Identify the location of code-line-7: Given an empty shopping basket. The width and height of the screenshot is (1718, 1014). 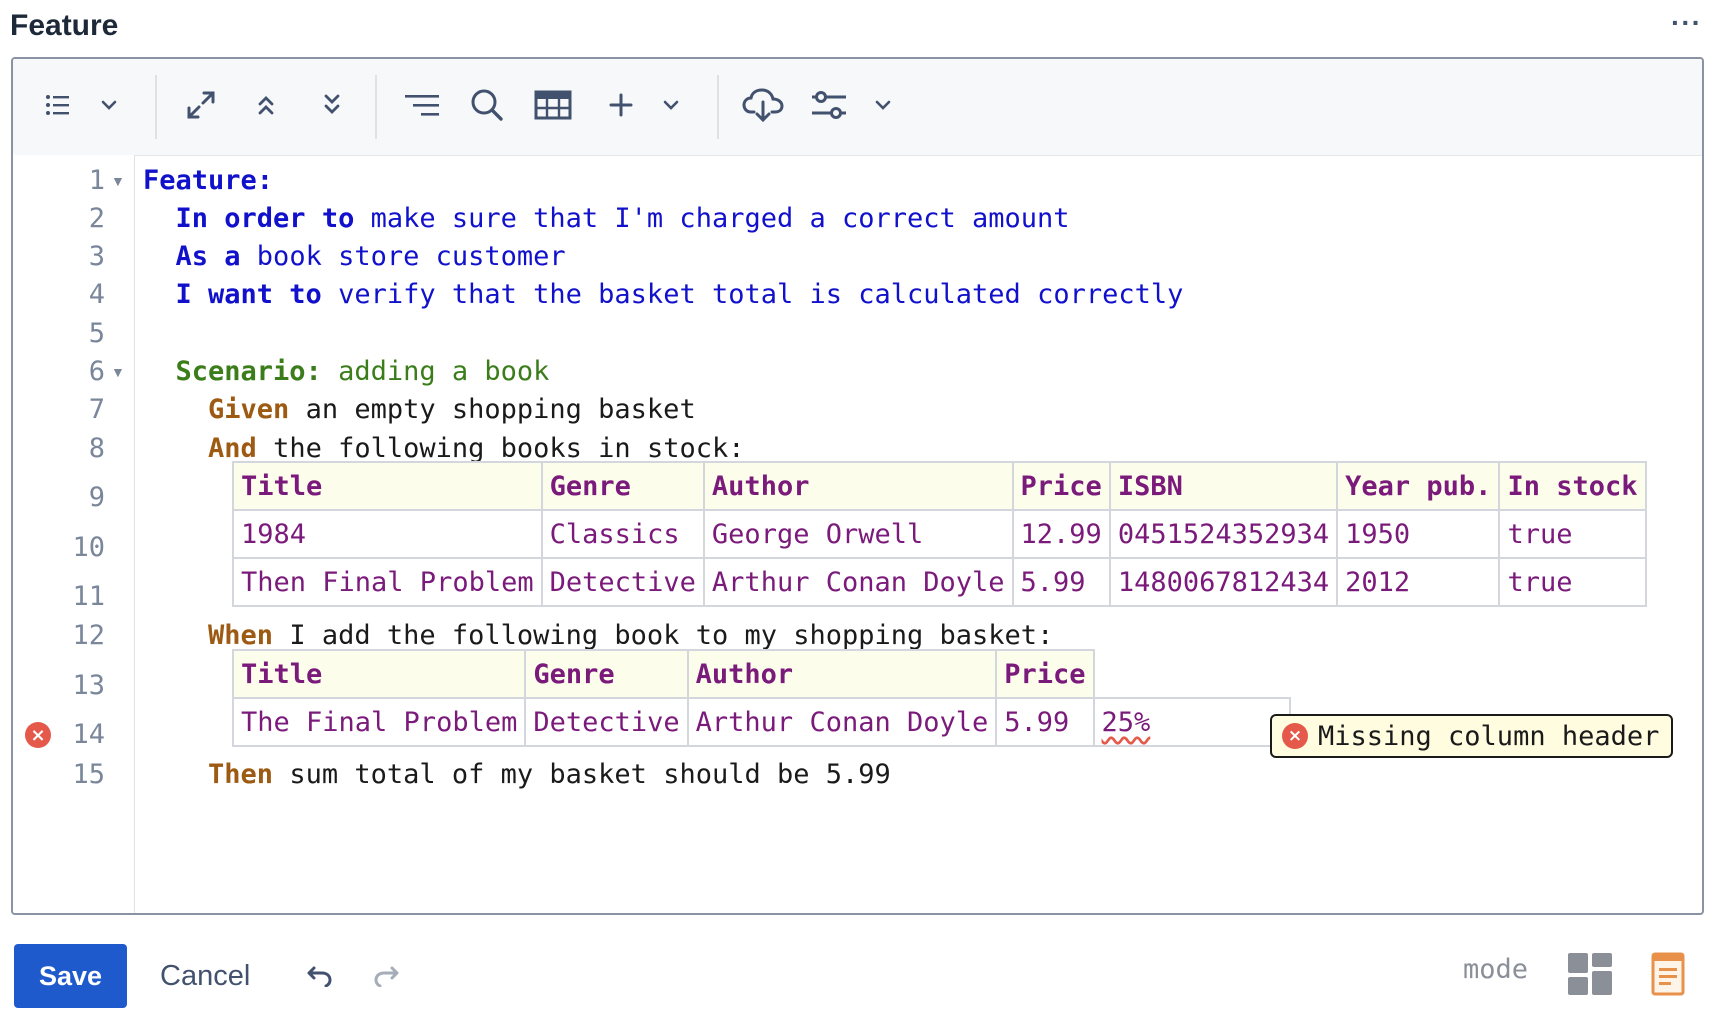
(419, 409).